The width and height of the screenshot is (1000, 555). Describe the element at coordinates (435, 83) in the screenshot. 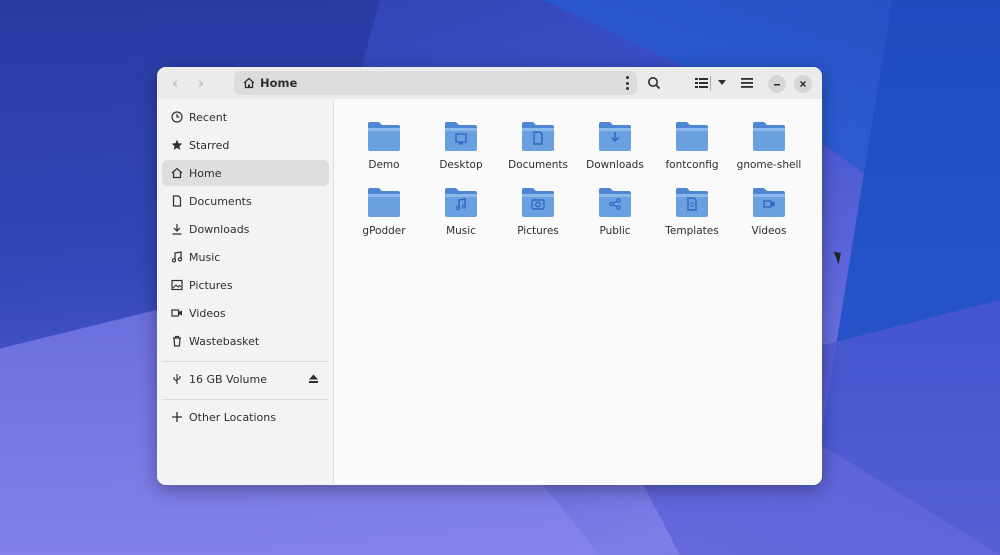

I see `path-bar: Home` at that location.